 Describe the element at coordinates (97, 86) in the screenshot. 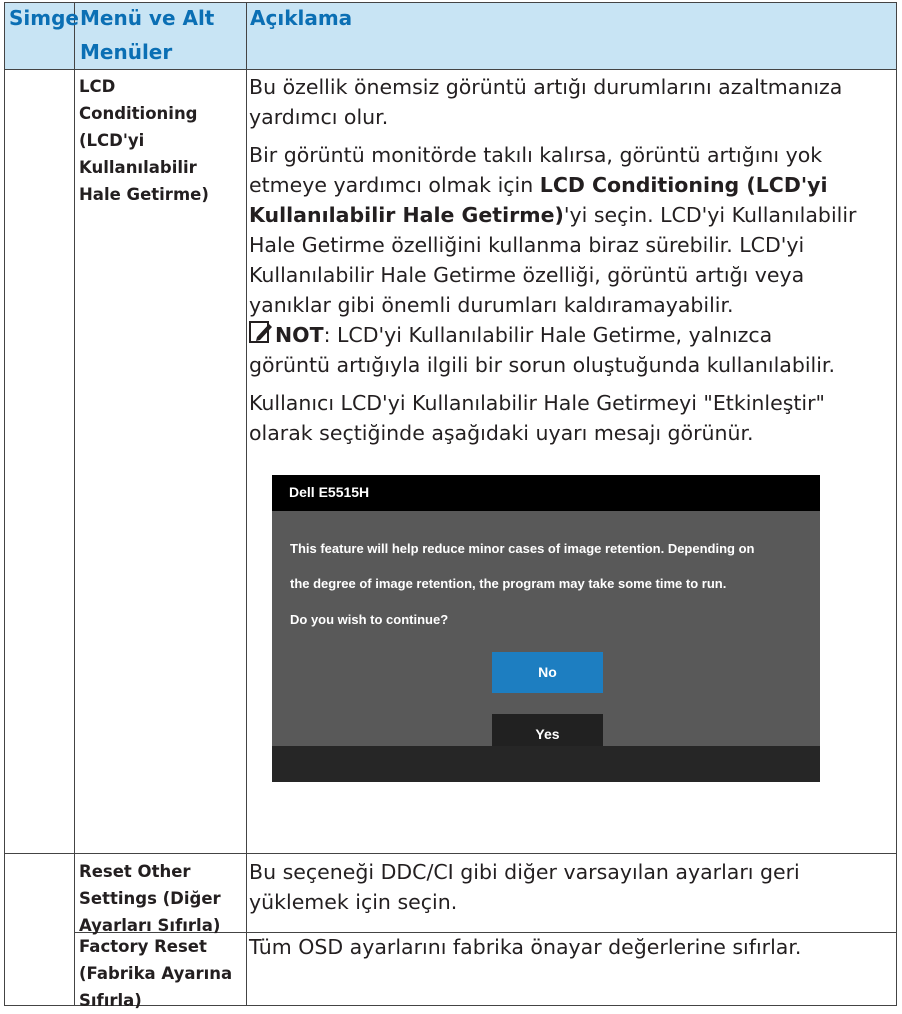

I see `menu-line: LCD` at that location.